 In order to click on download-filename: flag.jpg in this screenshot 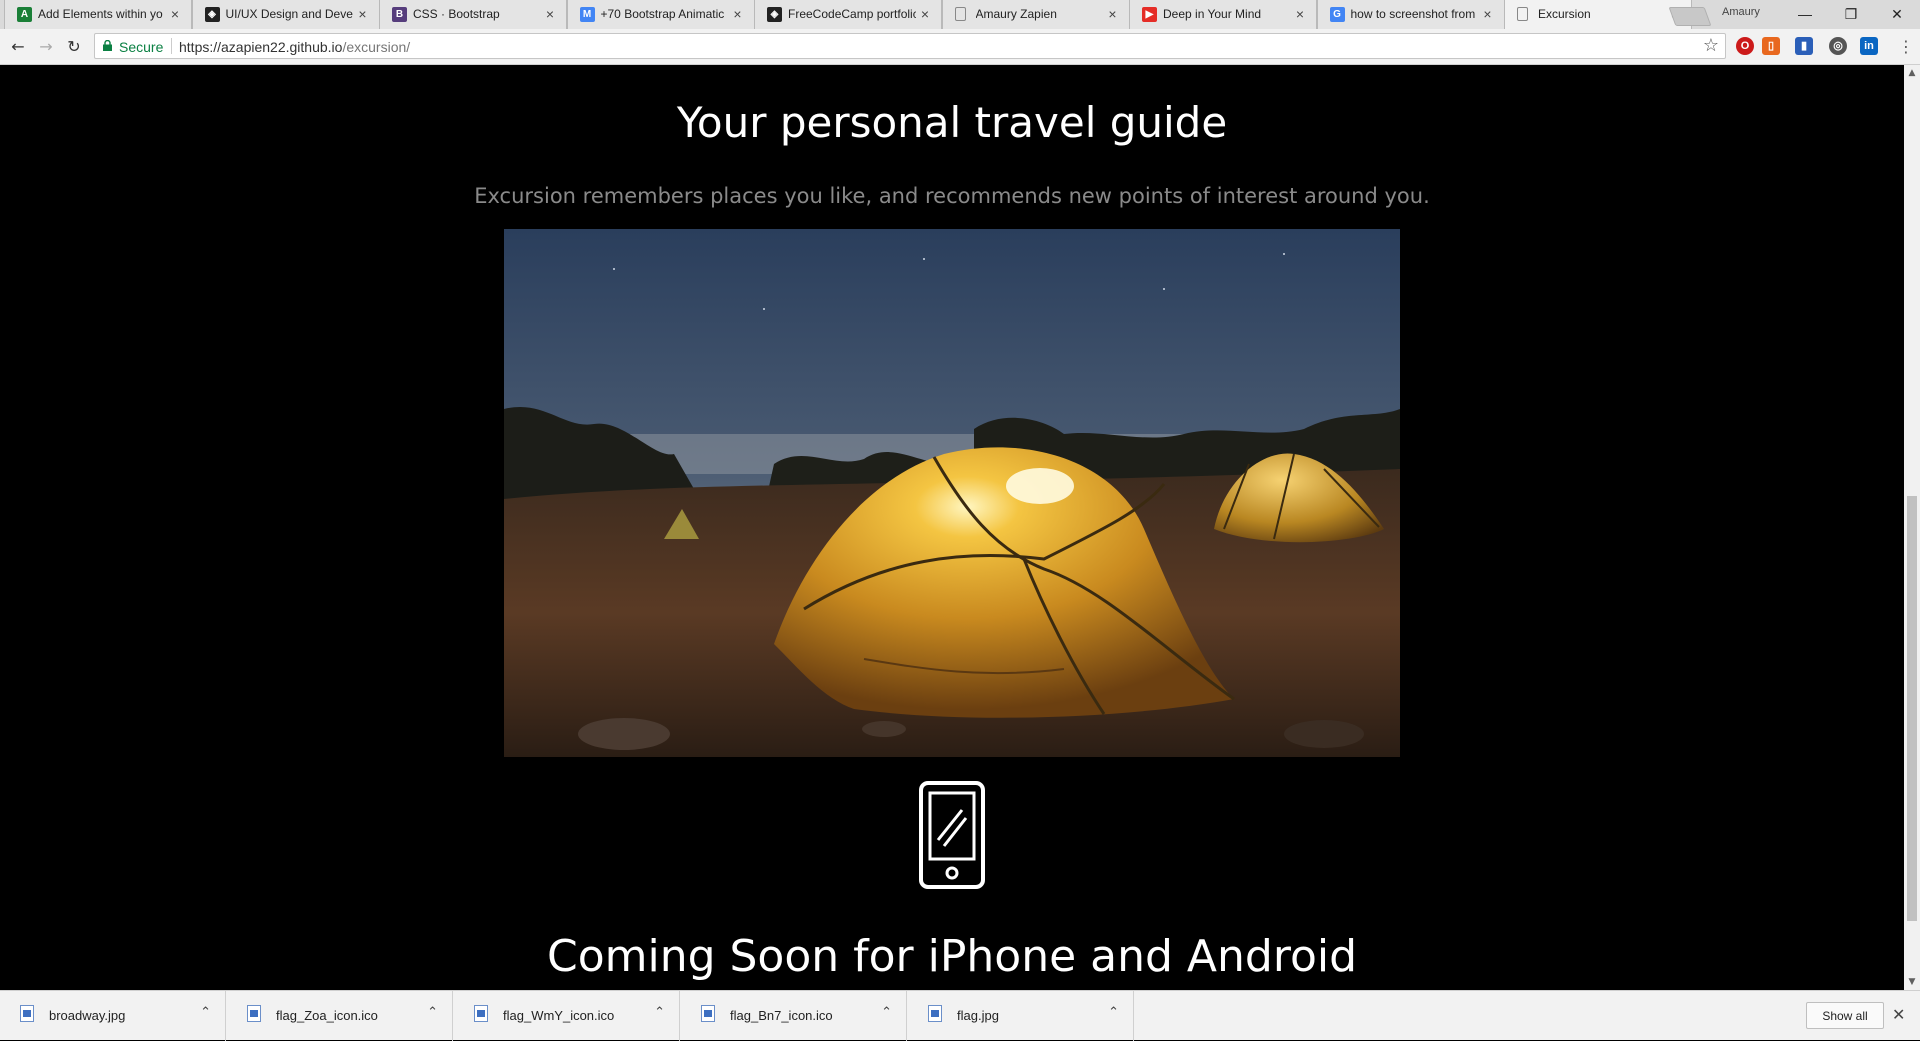, I will do `click(978, 1015)`.